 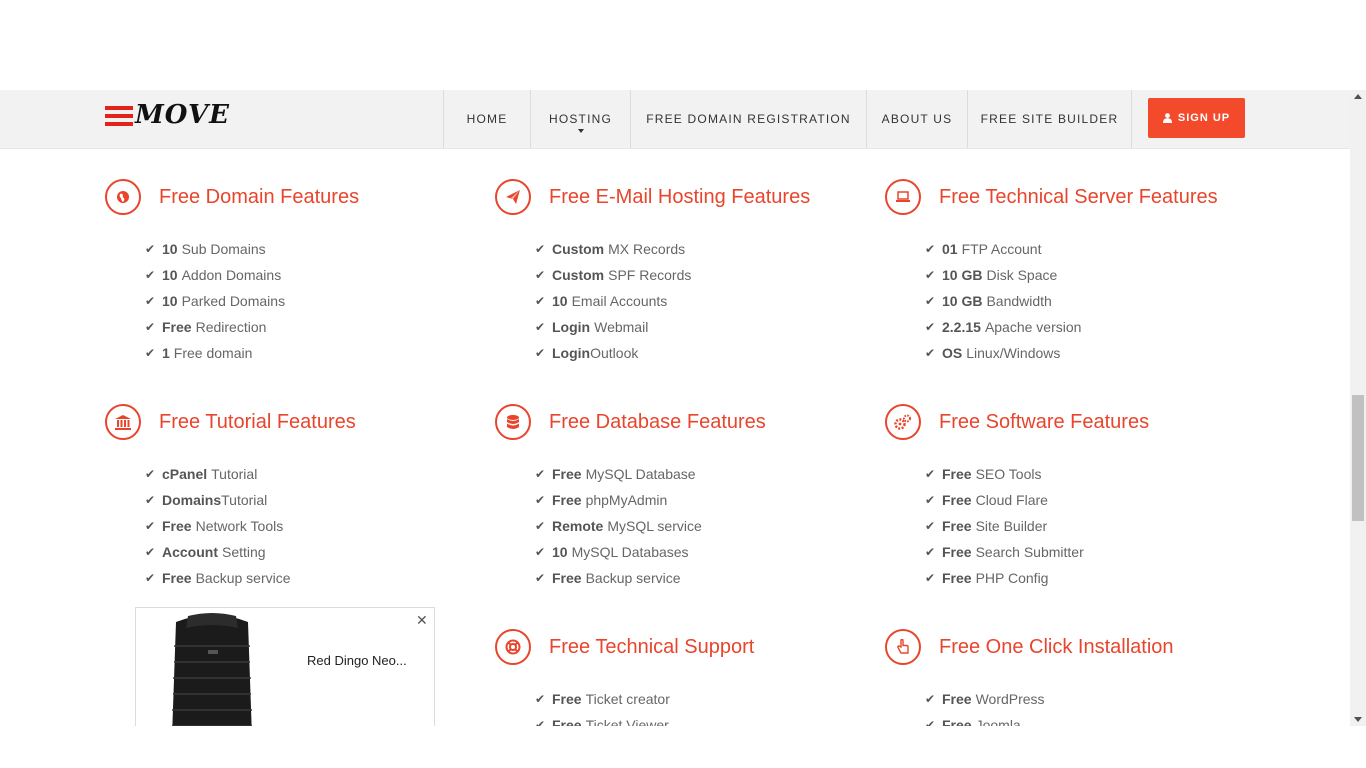 What do you see at coordinates (675, 45) in the screenshot?
I see `top-blank-area` at bounding box center [675, 45].